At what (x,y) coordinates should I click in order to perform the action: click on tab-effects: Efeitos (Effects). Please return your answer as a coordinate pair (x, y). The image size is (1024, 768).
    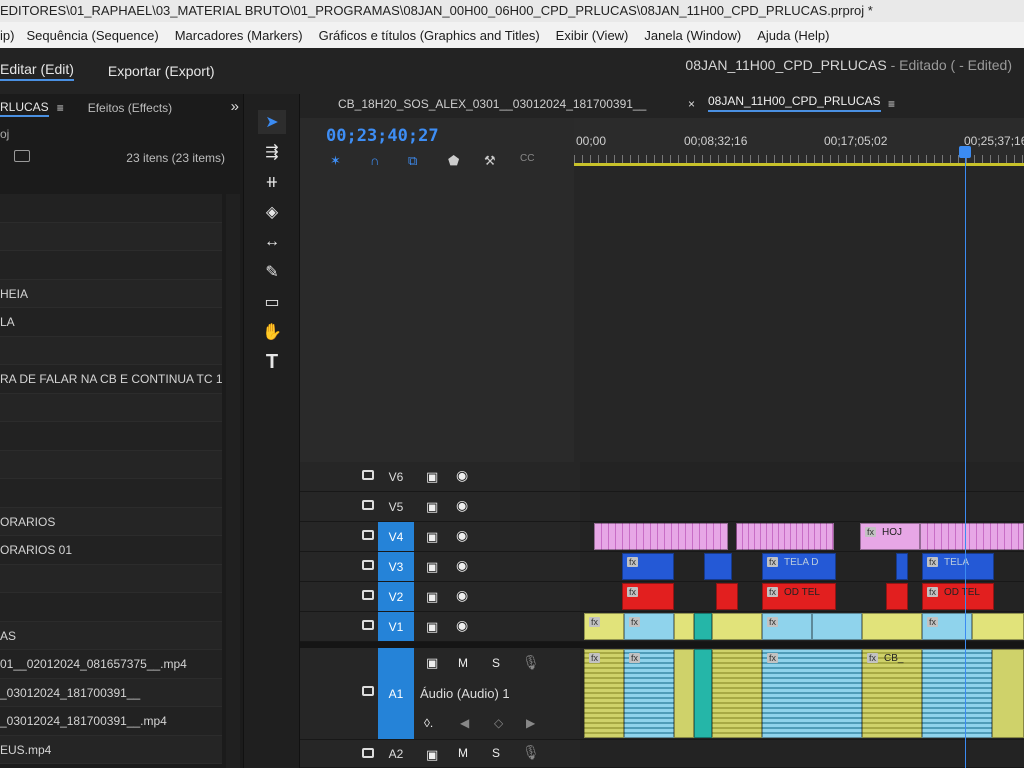
    Looking at the image, I should click on (130, 108).